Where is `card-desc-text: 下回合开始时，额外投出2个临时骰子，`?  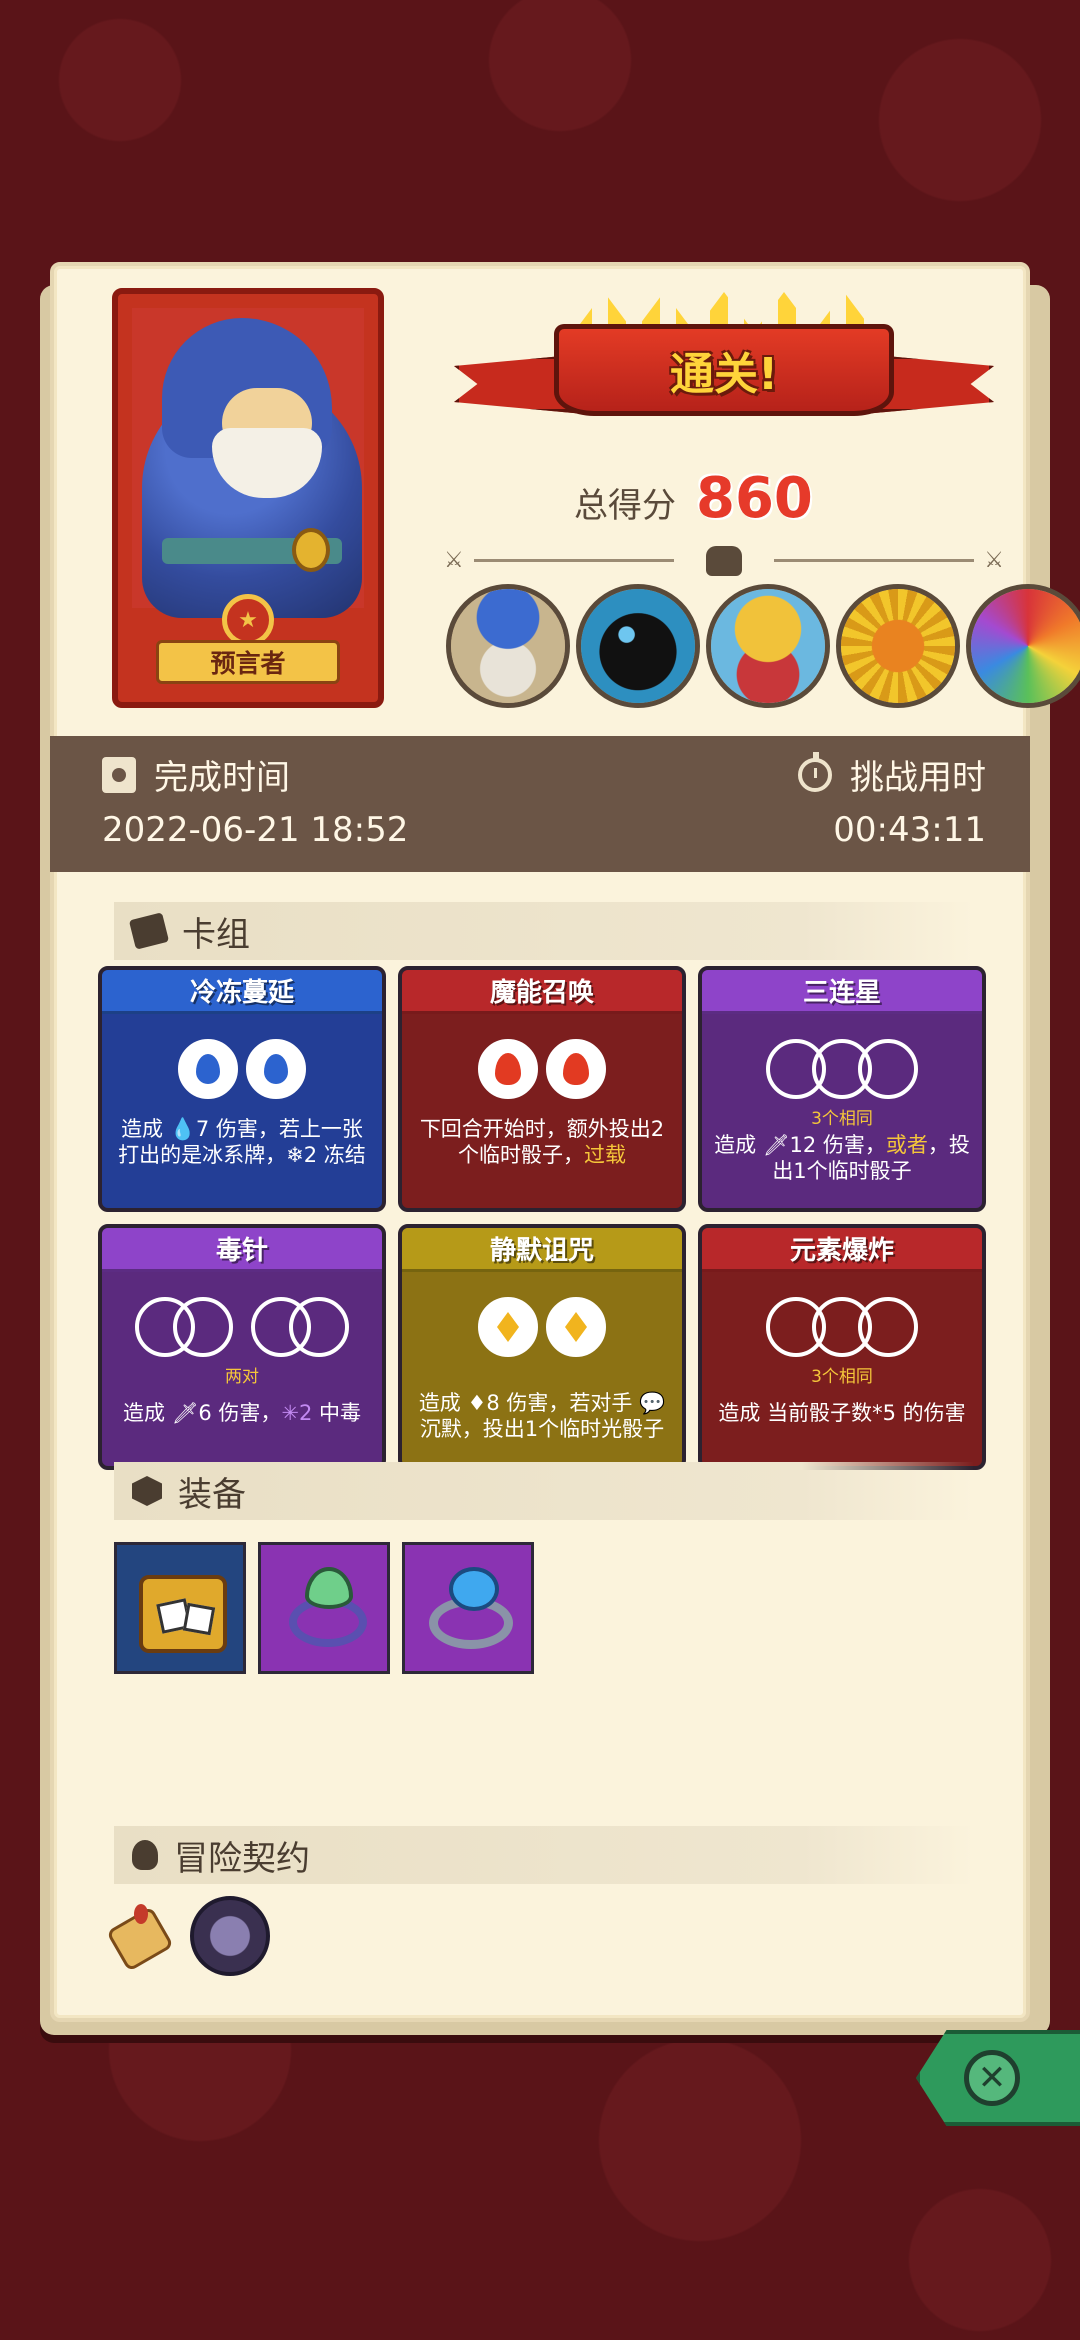 card-desc-text: 下回合开始时，额外投出2个临时骰子， is located at coordinates (542, 1142).